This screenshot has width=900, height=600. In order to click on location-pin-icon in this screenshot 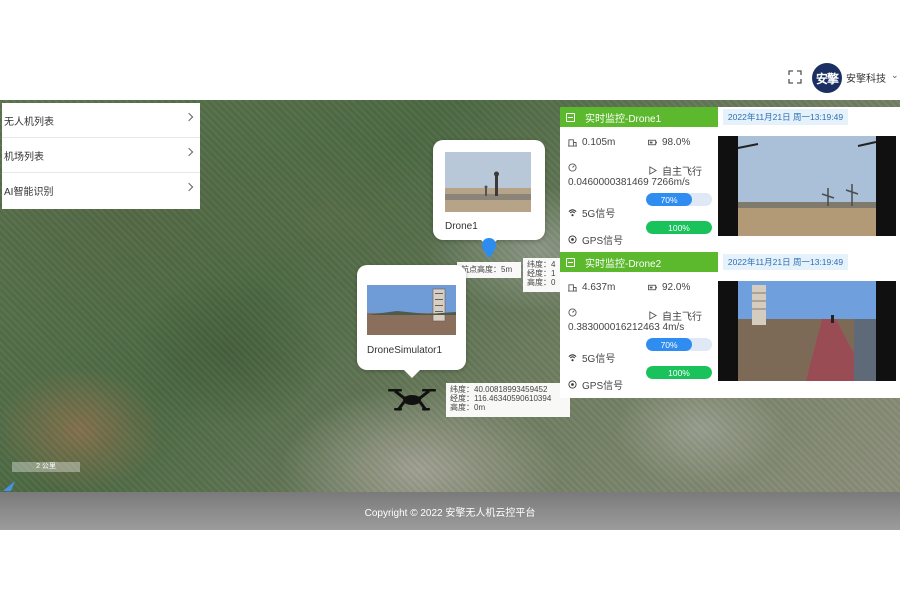, I will do `click(489, 248)`.